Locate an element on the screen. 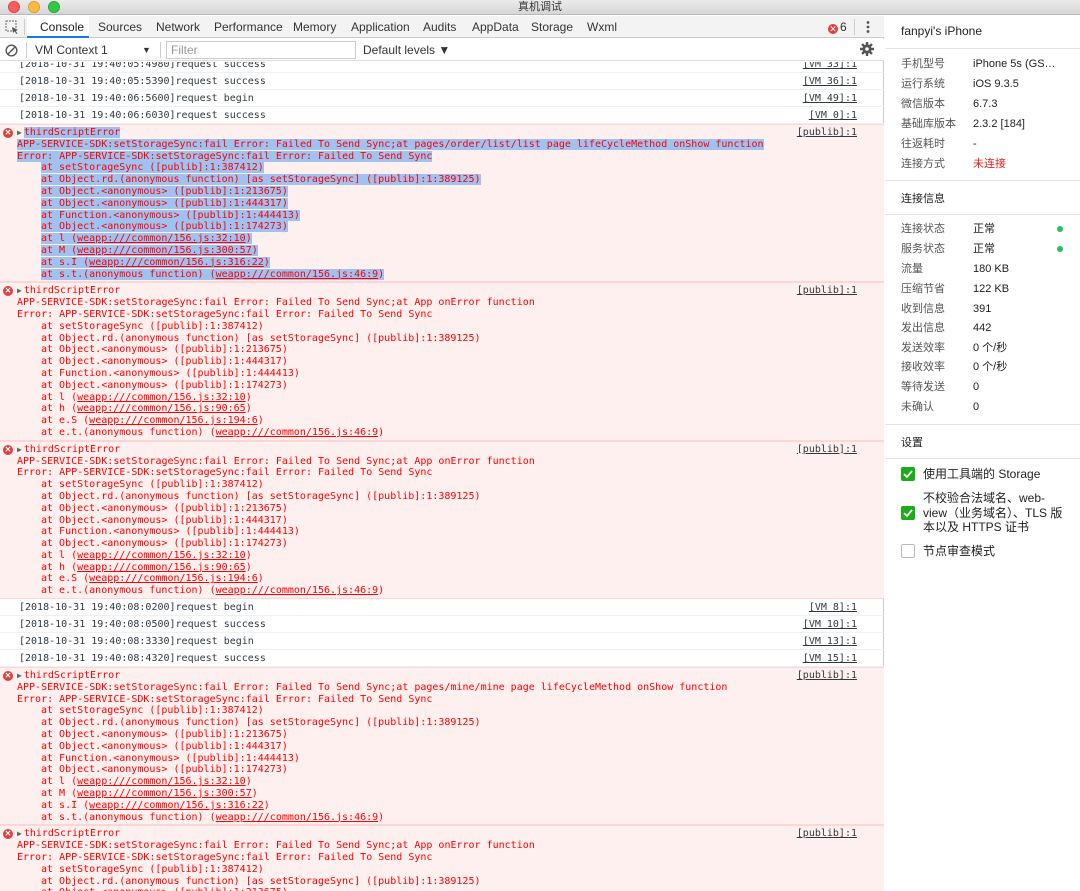  node-inspect-checkbox is located at coordinates (908, 551).